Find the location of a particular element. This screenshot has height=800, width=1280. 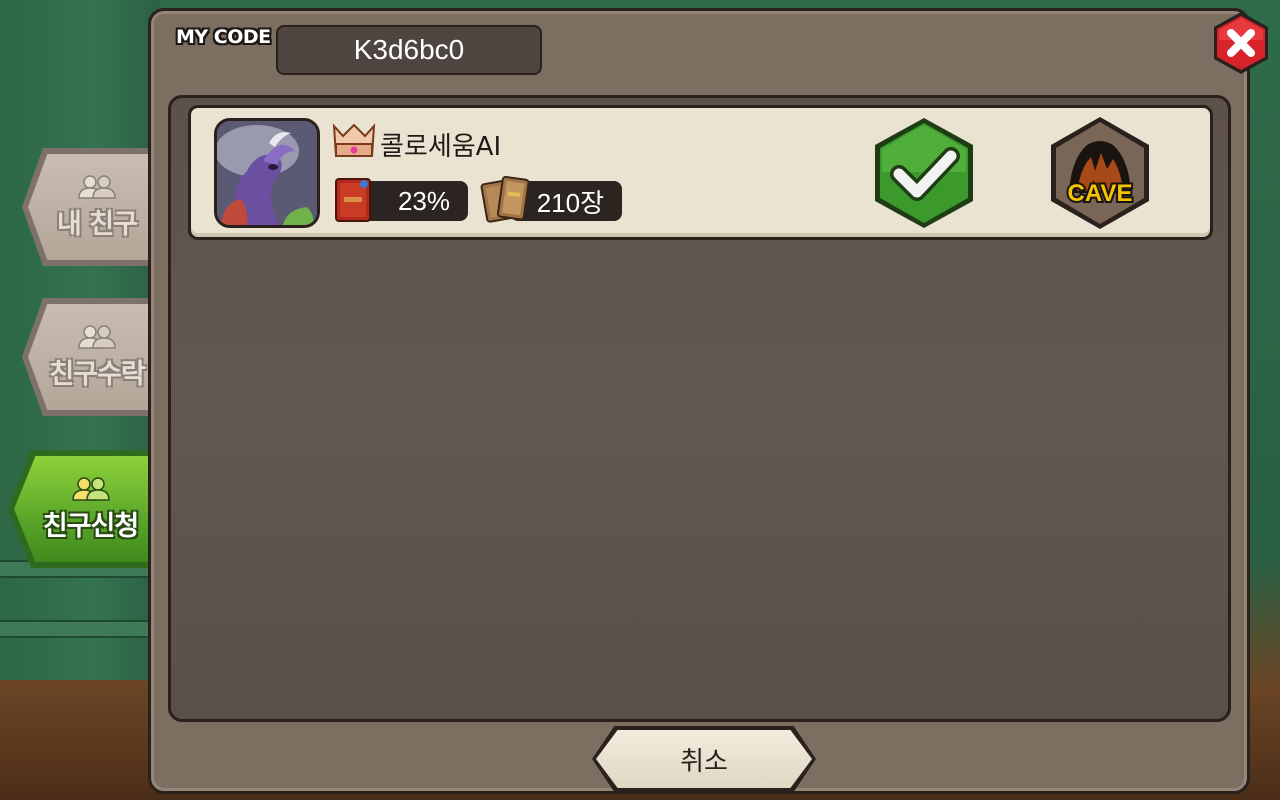

accept-button is located at coordinates (924, 173).